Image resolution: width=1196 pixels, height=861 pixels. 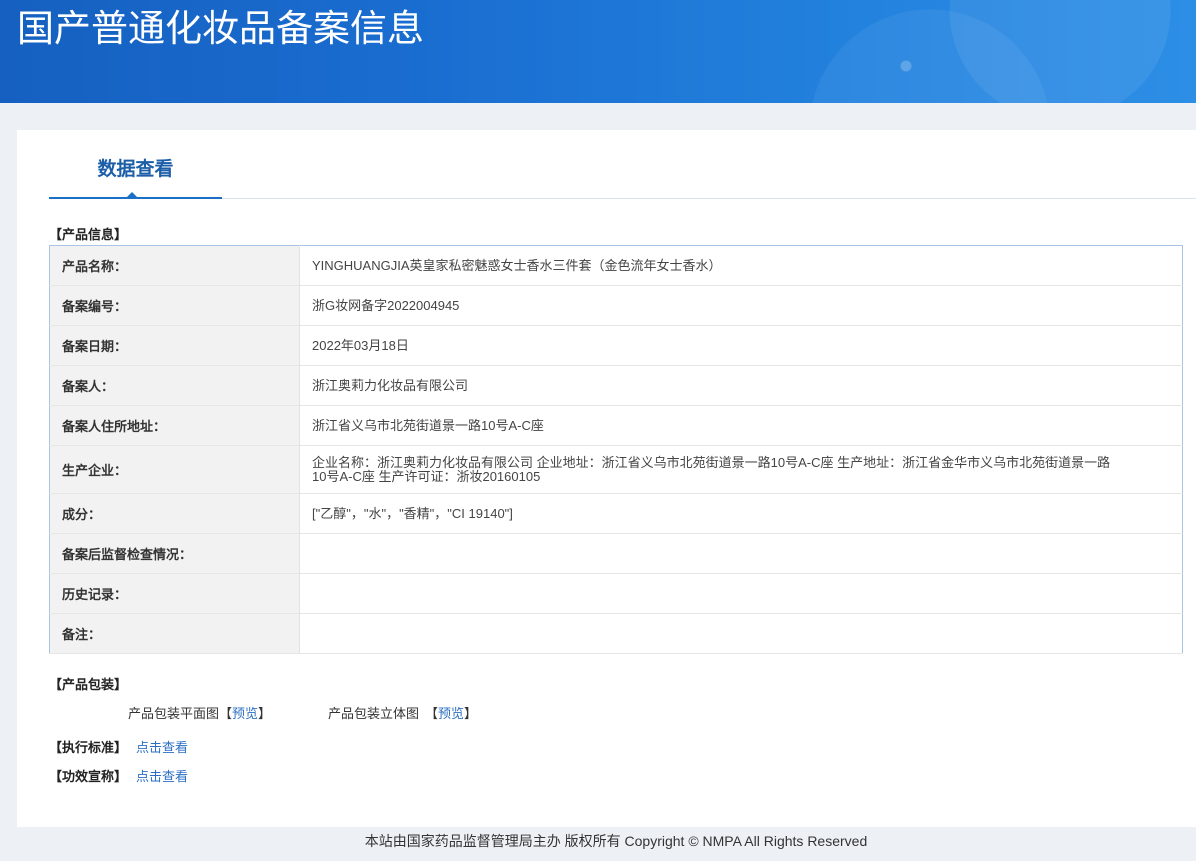 What do you see at coordinates (606, 714) in the screenshot?
I see `packaging-row: 产品包装平面图【预览】 产品包装立体图 【预览】` at bounding box center [606, 714].